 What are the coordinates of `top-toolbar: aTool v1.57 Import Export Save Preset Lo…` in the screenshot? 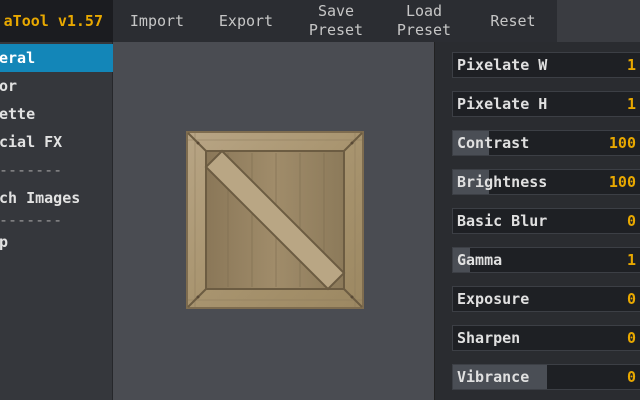 It's located at (320, 21).